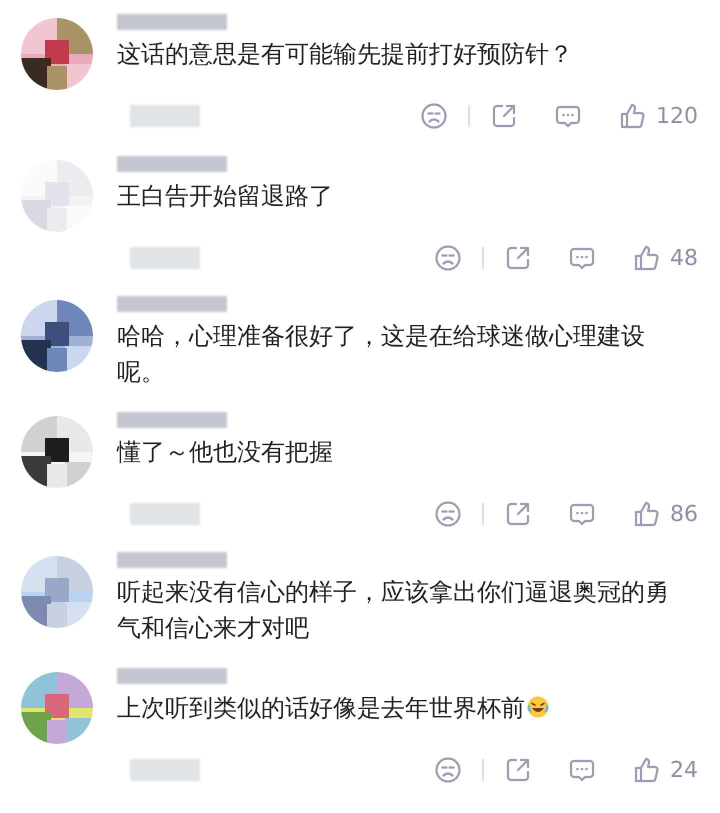  I want to click on comment-text: 上次听到类似的话好像是去年世界杯前, so click(418, 708).